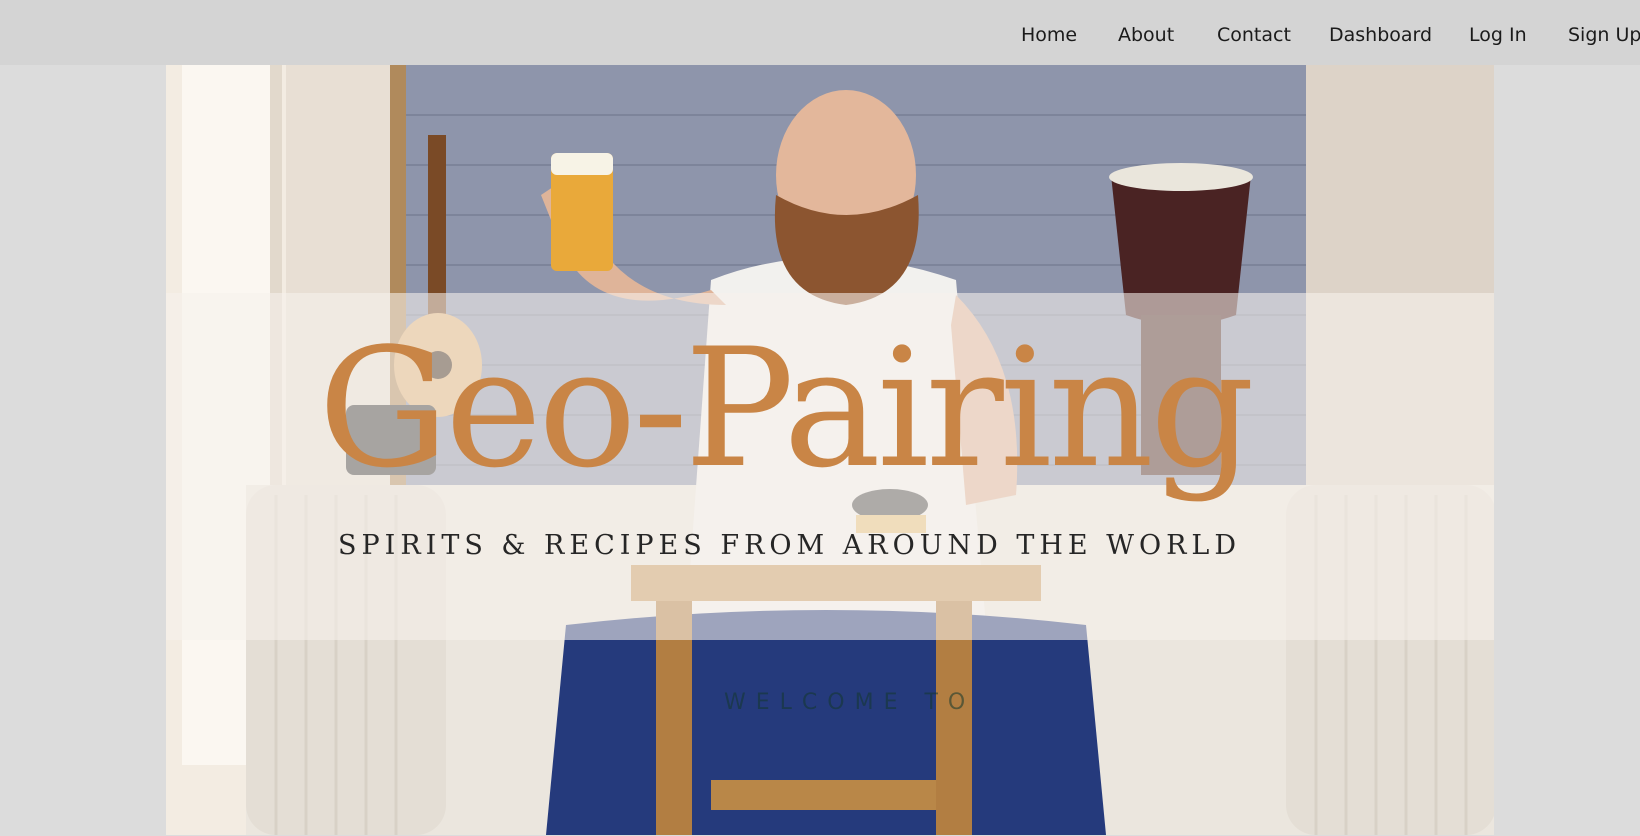  What do you see at coordinates (1049, 35) in the screenshot?
I see `nav-home-link: Home` at bounding box center [1049, 35].